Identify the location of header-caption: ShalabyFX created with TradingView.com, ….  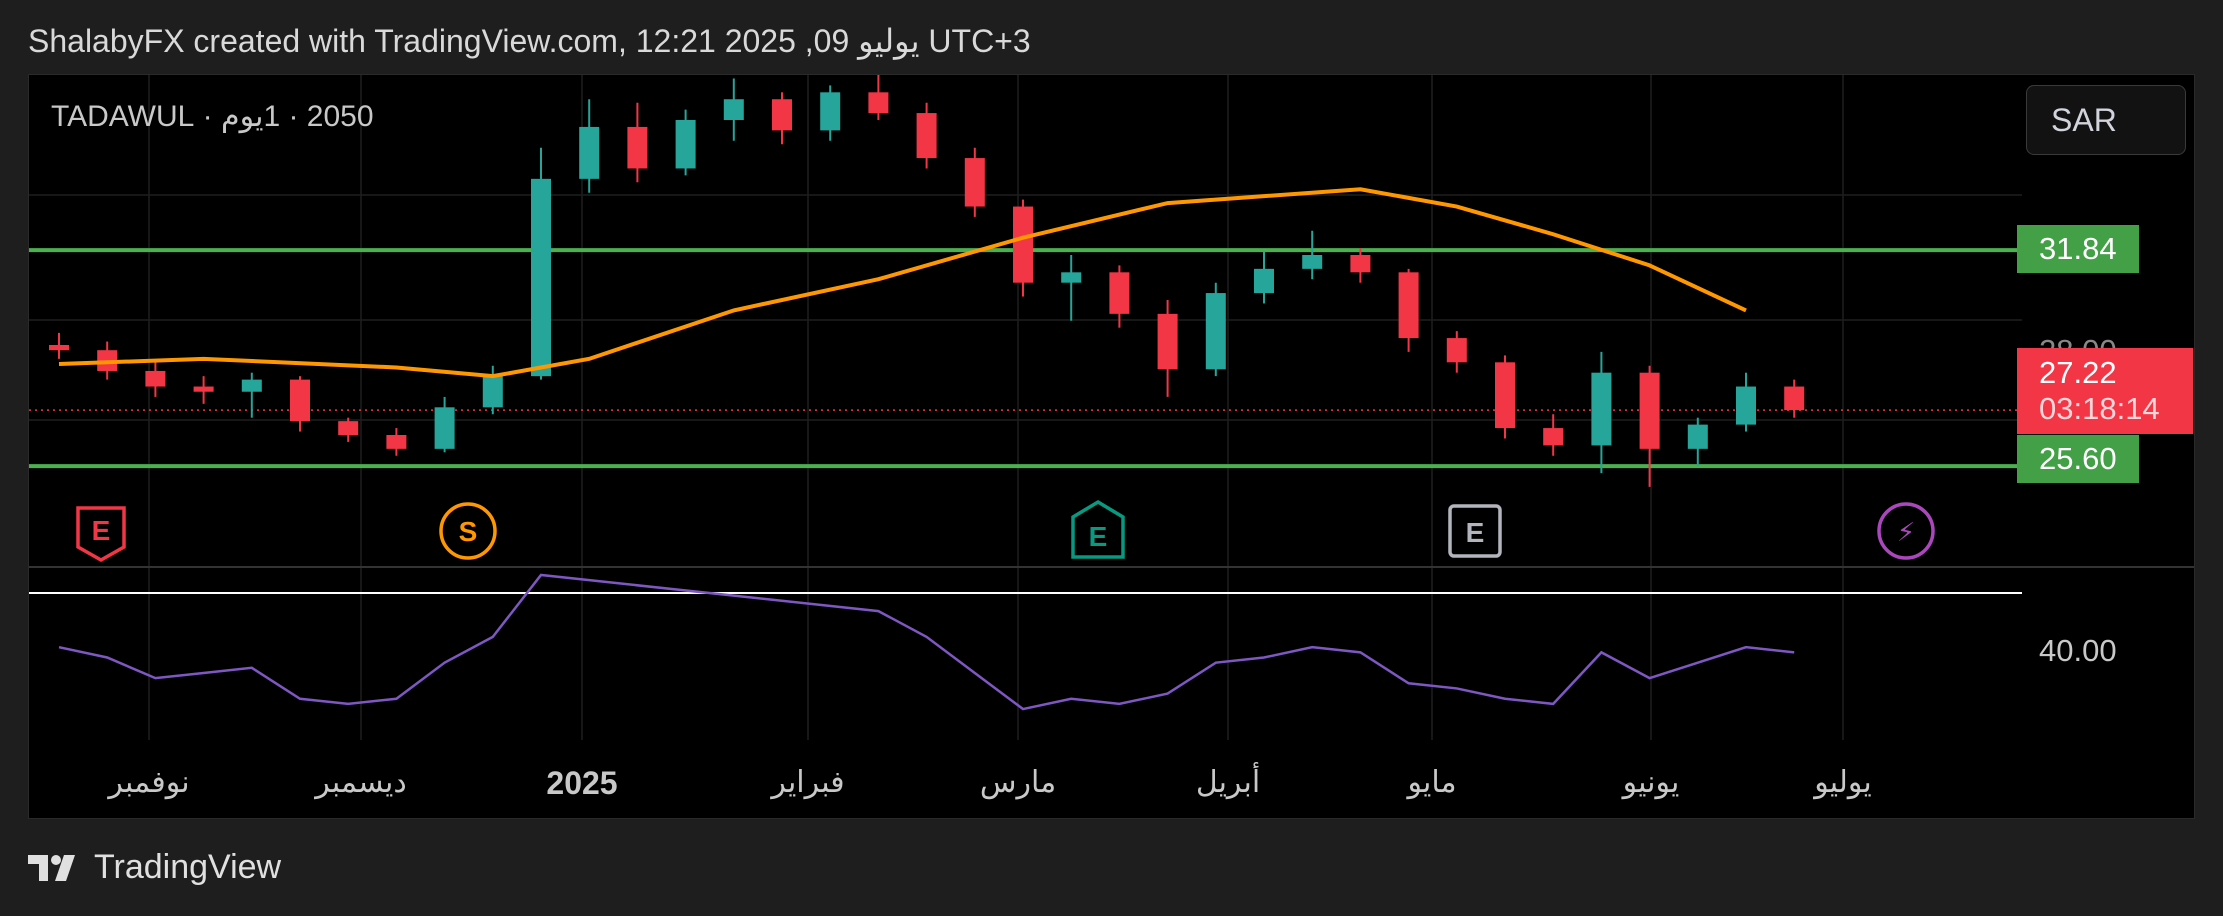
(529, 41).